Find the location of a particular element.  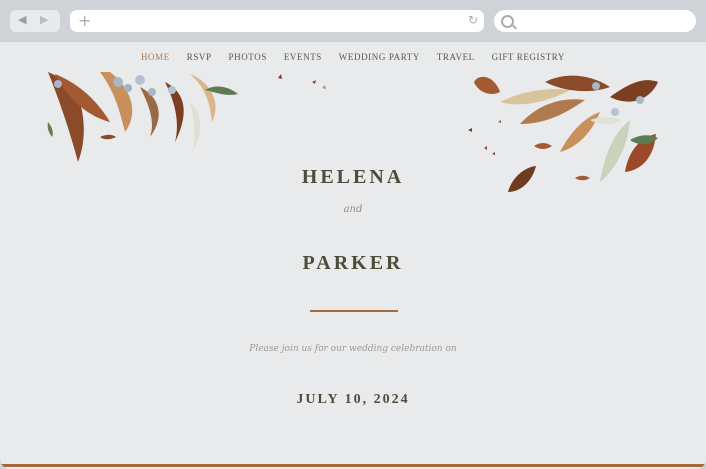

wedding-date: JULY 10, 2024 is located at coordinates (353, 399).